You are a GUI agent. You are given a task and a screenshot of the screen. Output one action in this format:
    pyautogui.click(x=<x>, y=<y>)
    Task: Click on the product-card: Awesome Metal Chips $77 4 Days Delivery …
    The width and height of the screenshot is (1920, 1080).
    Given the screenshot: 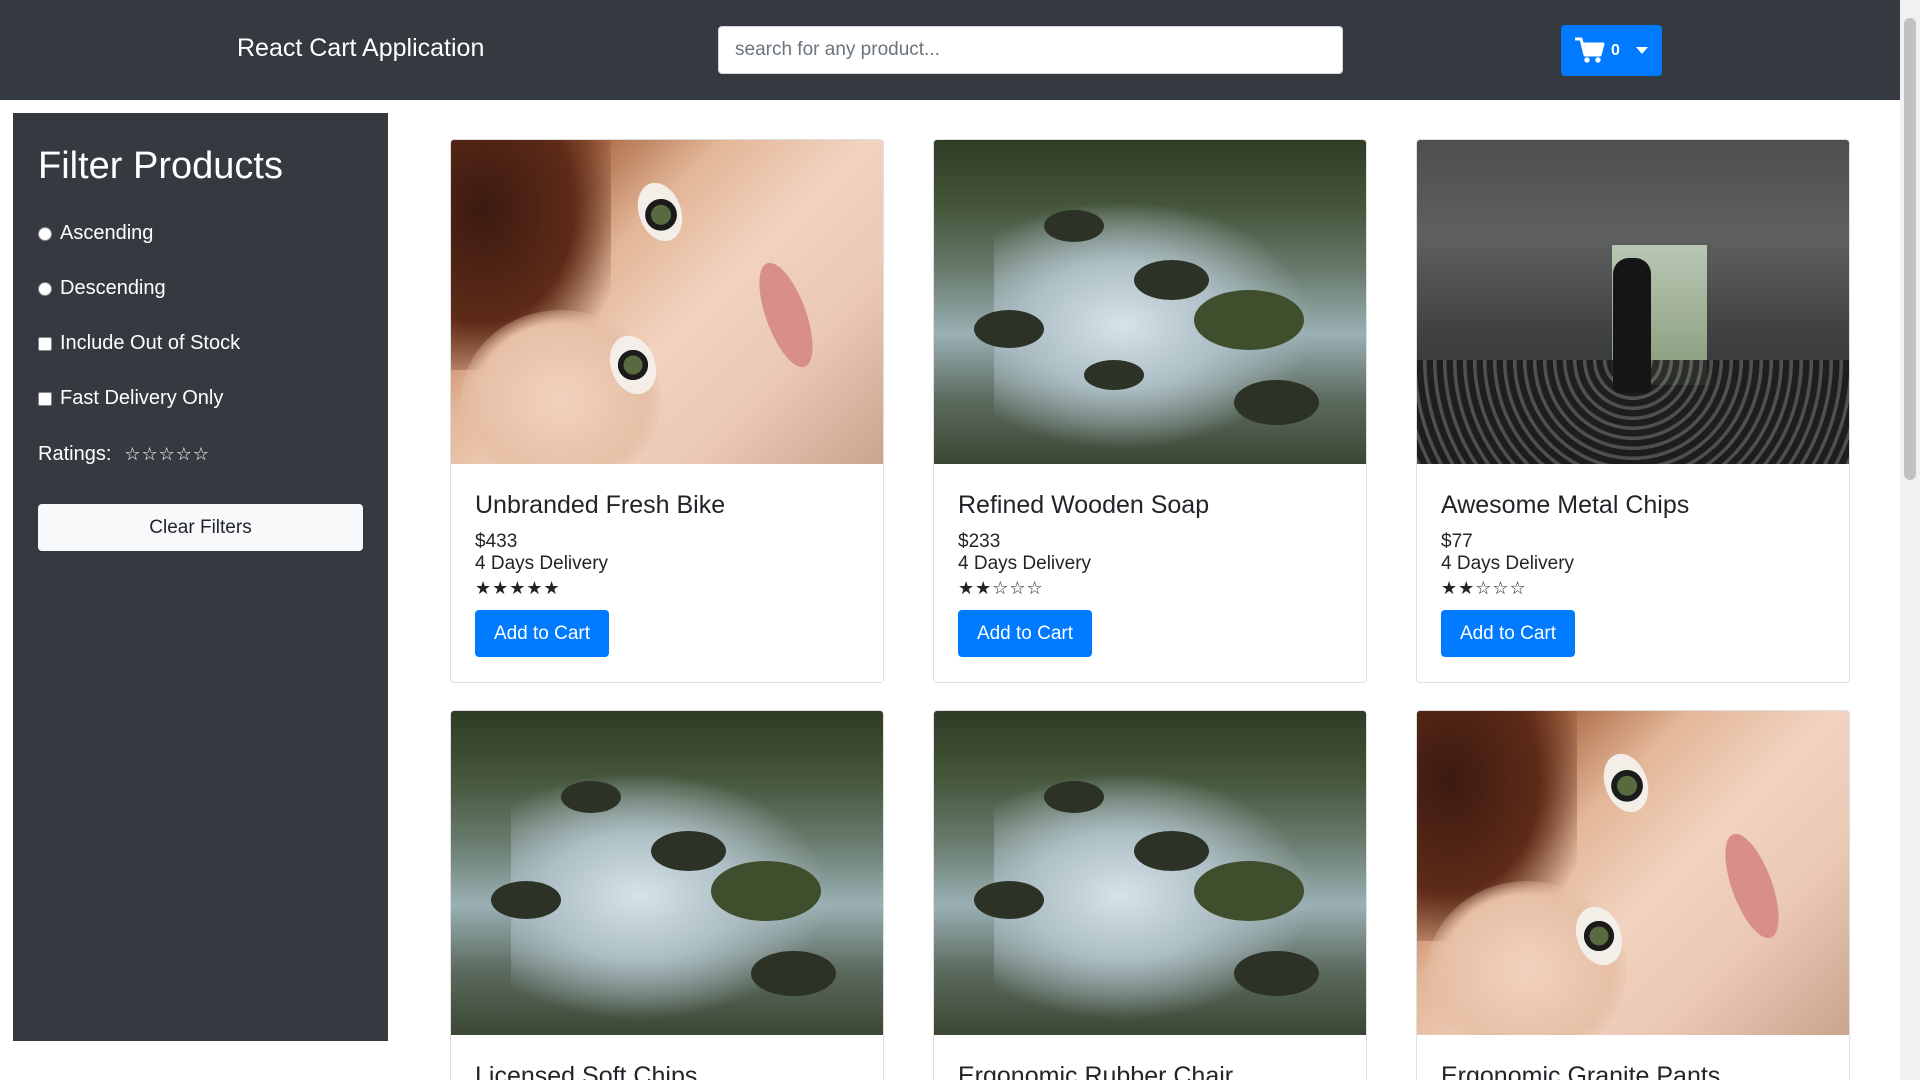 What is the action you would take?
    pyautogui.click(x=1633, y=411)
    